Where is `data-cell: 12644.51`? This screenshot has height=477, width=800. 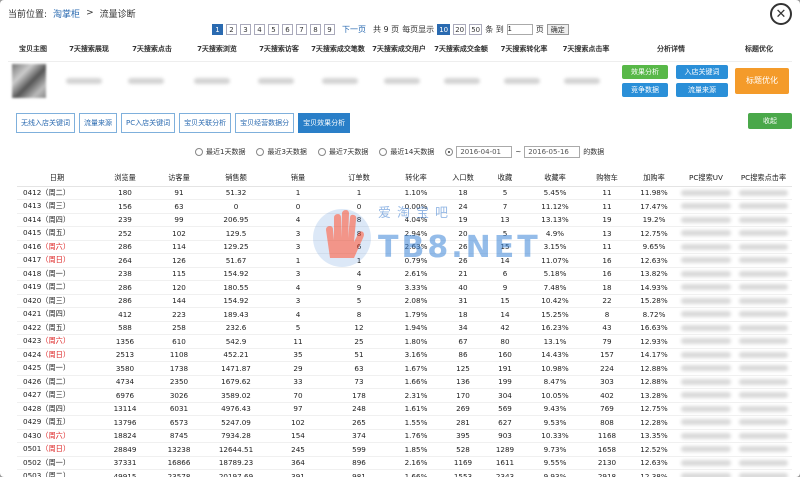
data-cell: 12644.51 is located at coordinates (236, 449).